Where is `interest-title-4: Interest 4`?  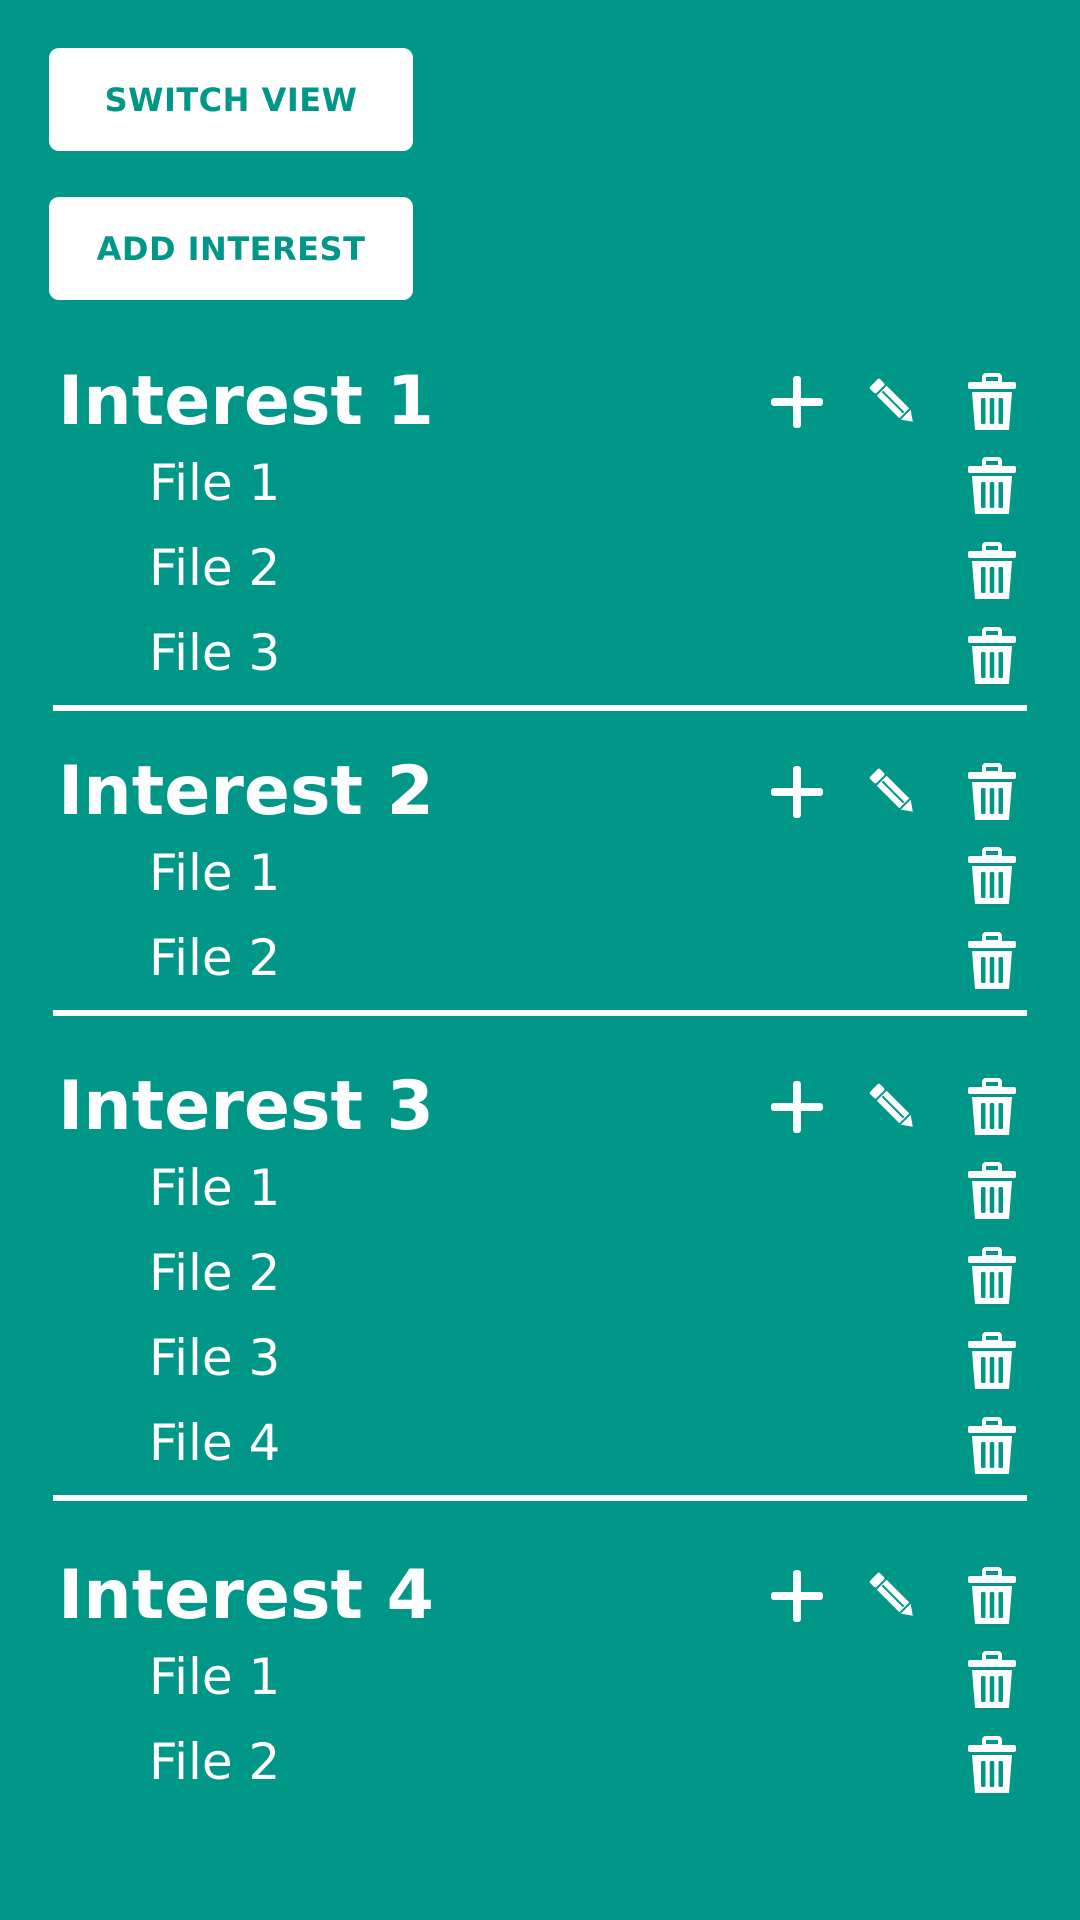 interest-title-4: Interest 4 is located at coordinates (246, 1595).